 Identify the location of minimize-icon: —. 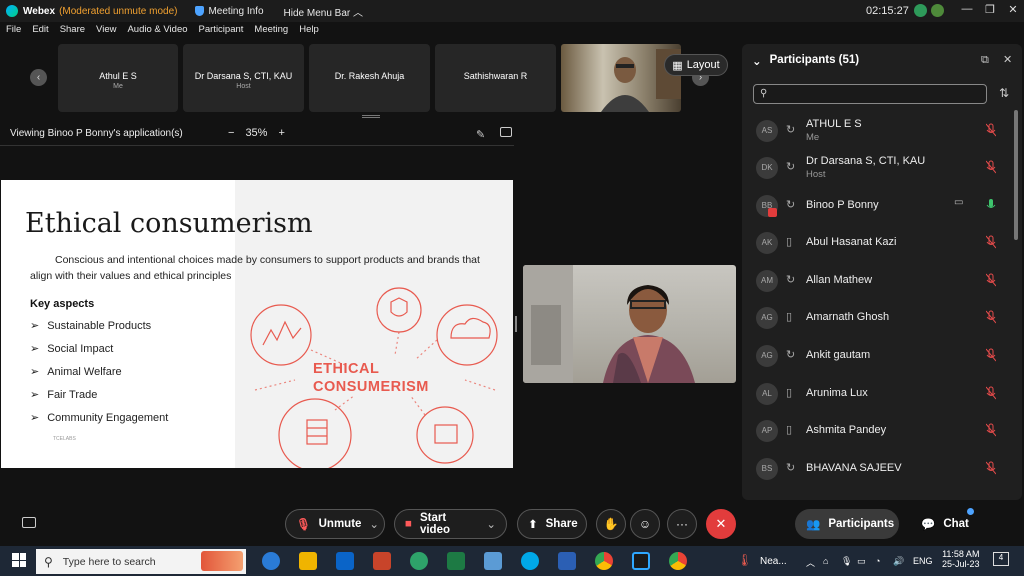
(967, 9).